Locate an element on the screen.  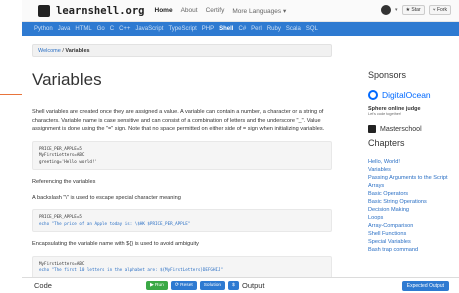
expected-output-button: Expected Output is located at coordinates (425, 286).